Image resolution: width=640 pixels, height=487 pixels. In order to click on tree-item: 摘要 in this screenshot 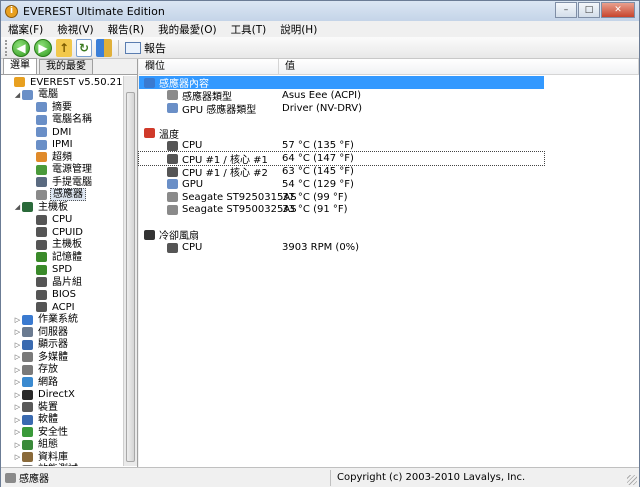, I will do `click(62, 107)`.